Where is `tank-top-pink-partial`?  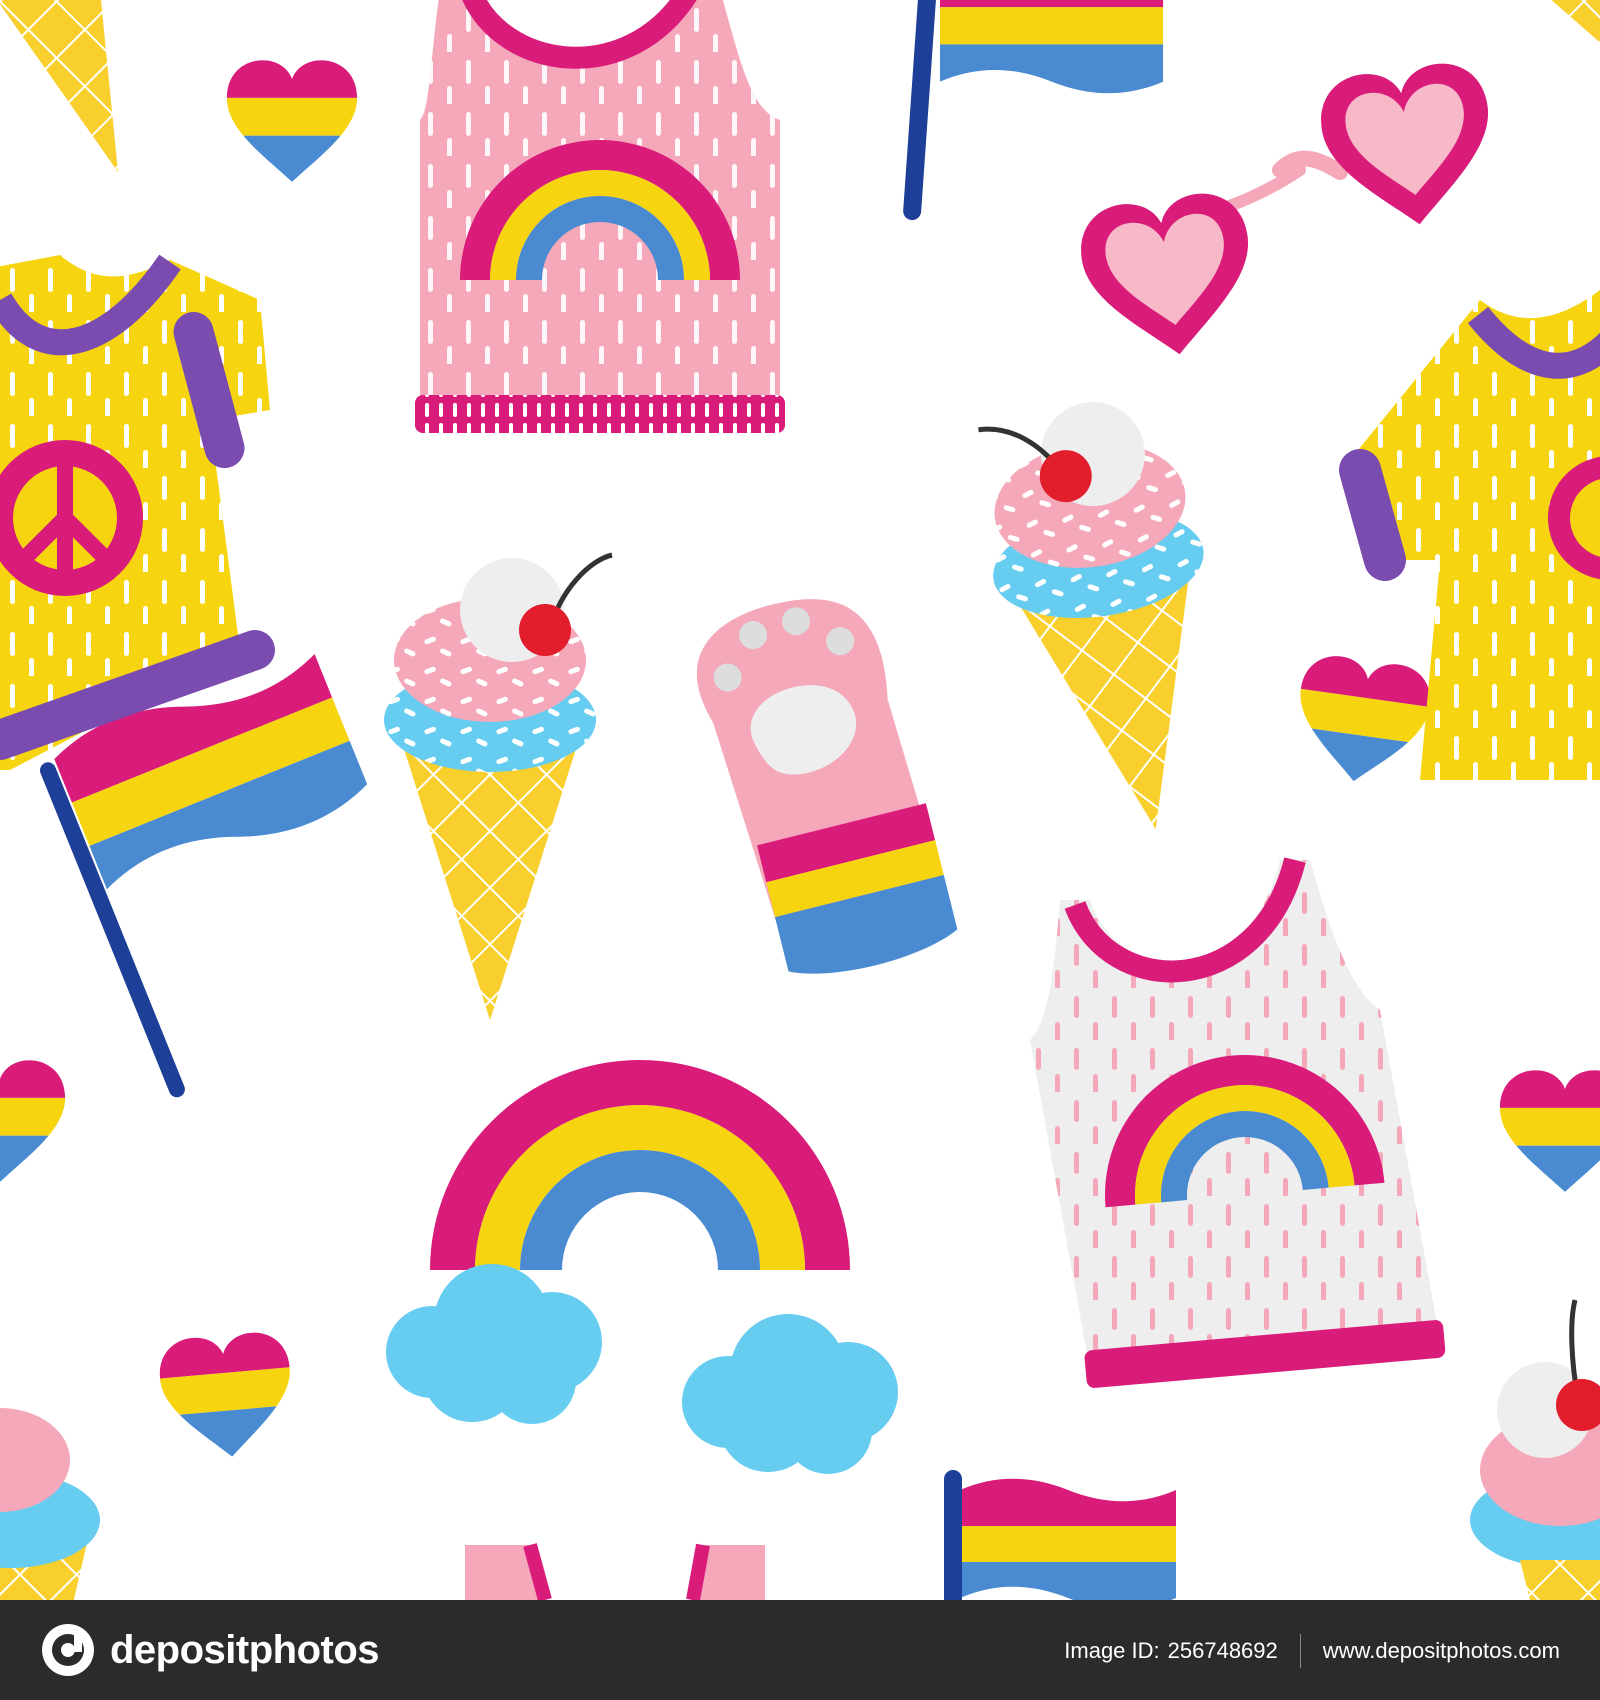 tank-top-pink-partial is located at coordinates (615, 1571).